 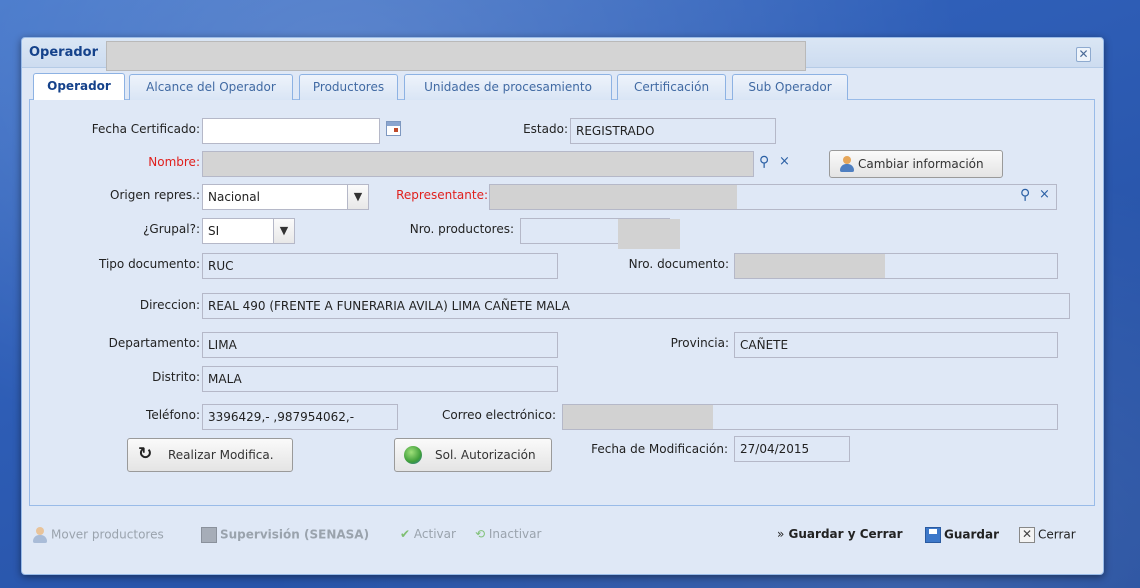 What do you see at coordinates (478, 164) in the screenshot?
I see `nombre-field` at bounding box center [478, 164].